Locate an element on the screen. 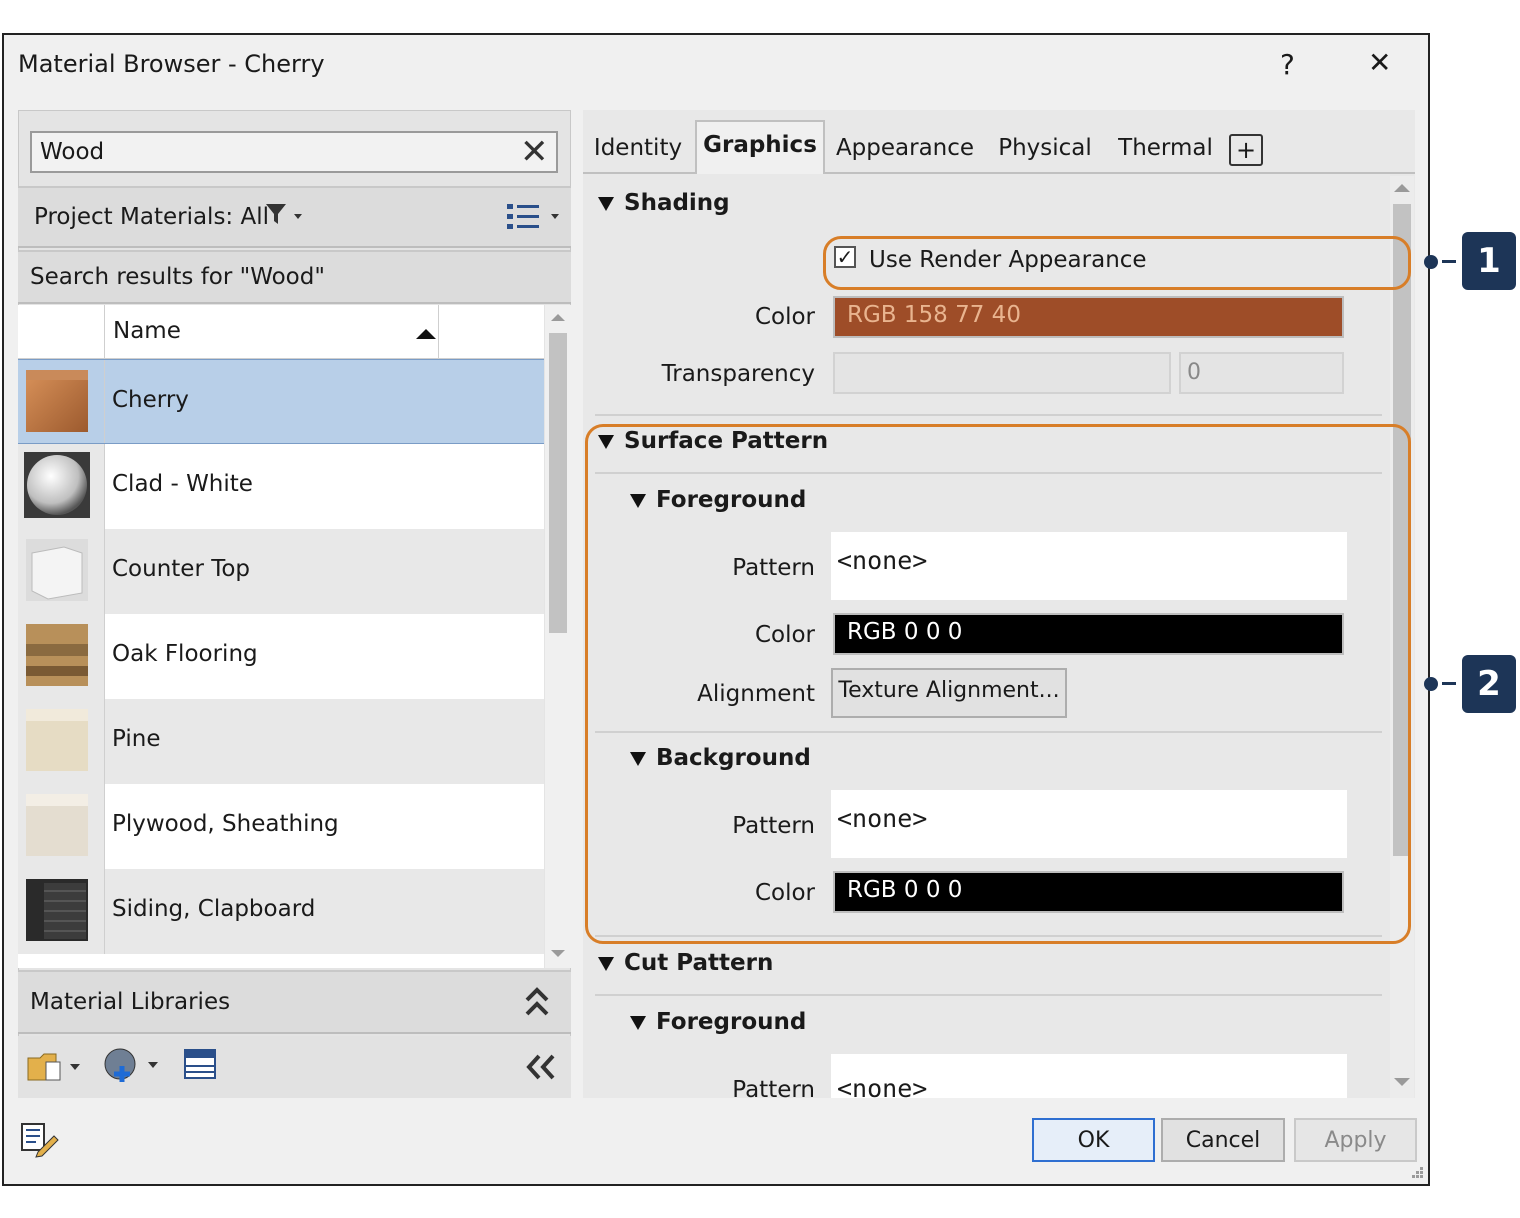 The height and width of the screenshot is (1218, 1520). callout-badge-1: 1 is located at coordinates (1489, 261).